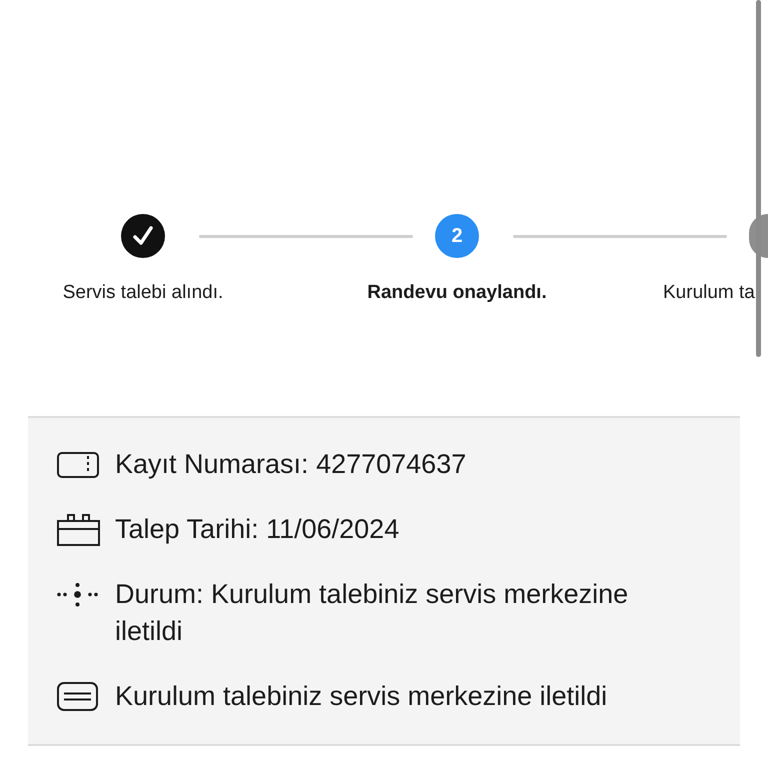 Image resolution: width=768 pixels, height=768 pixels. Describe the element at coordinates (361, 696) in the screenshot. I see `detail-text: Kurulum talebiniz servis merkezine iletildi` at that location.